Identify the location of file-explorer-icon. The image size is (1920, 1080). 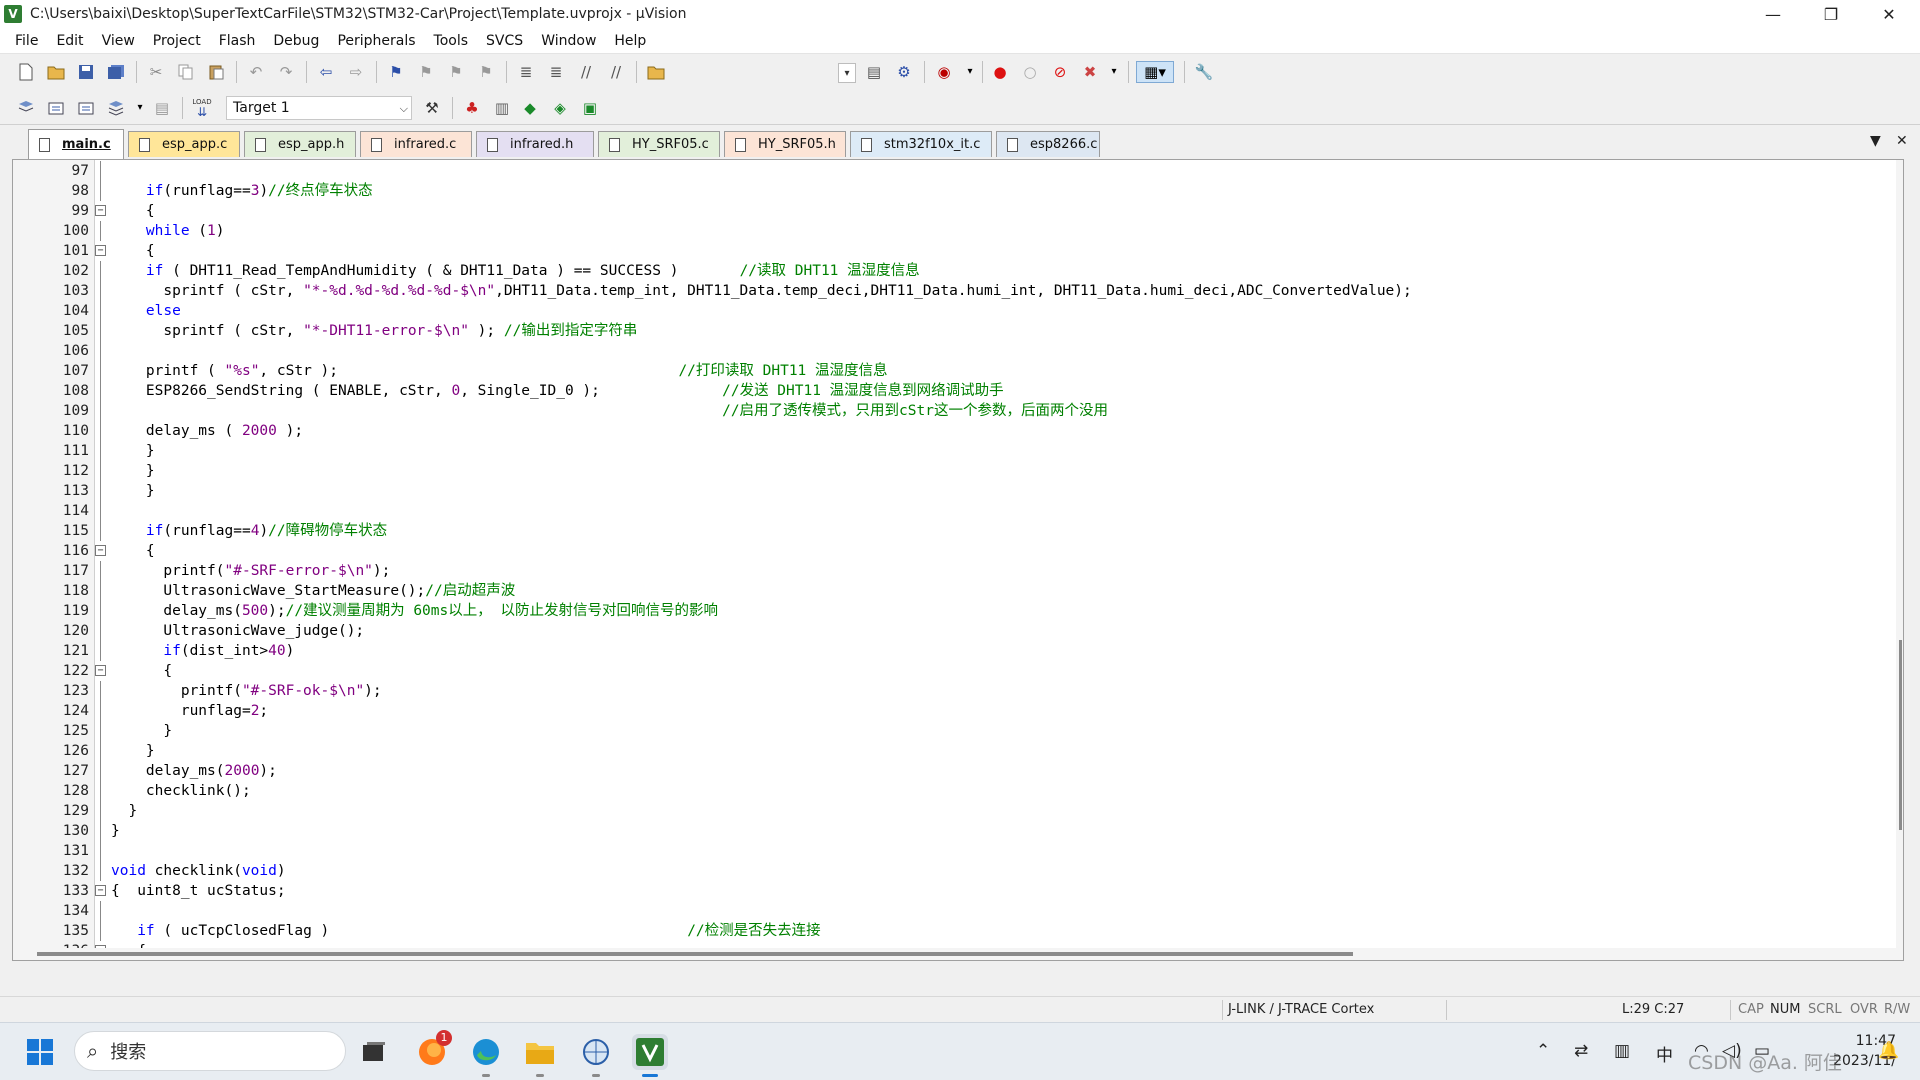
(540, 1052).